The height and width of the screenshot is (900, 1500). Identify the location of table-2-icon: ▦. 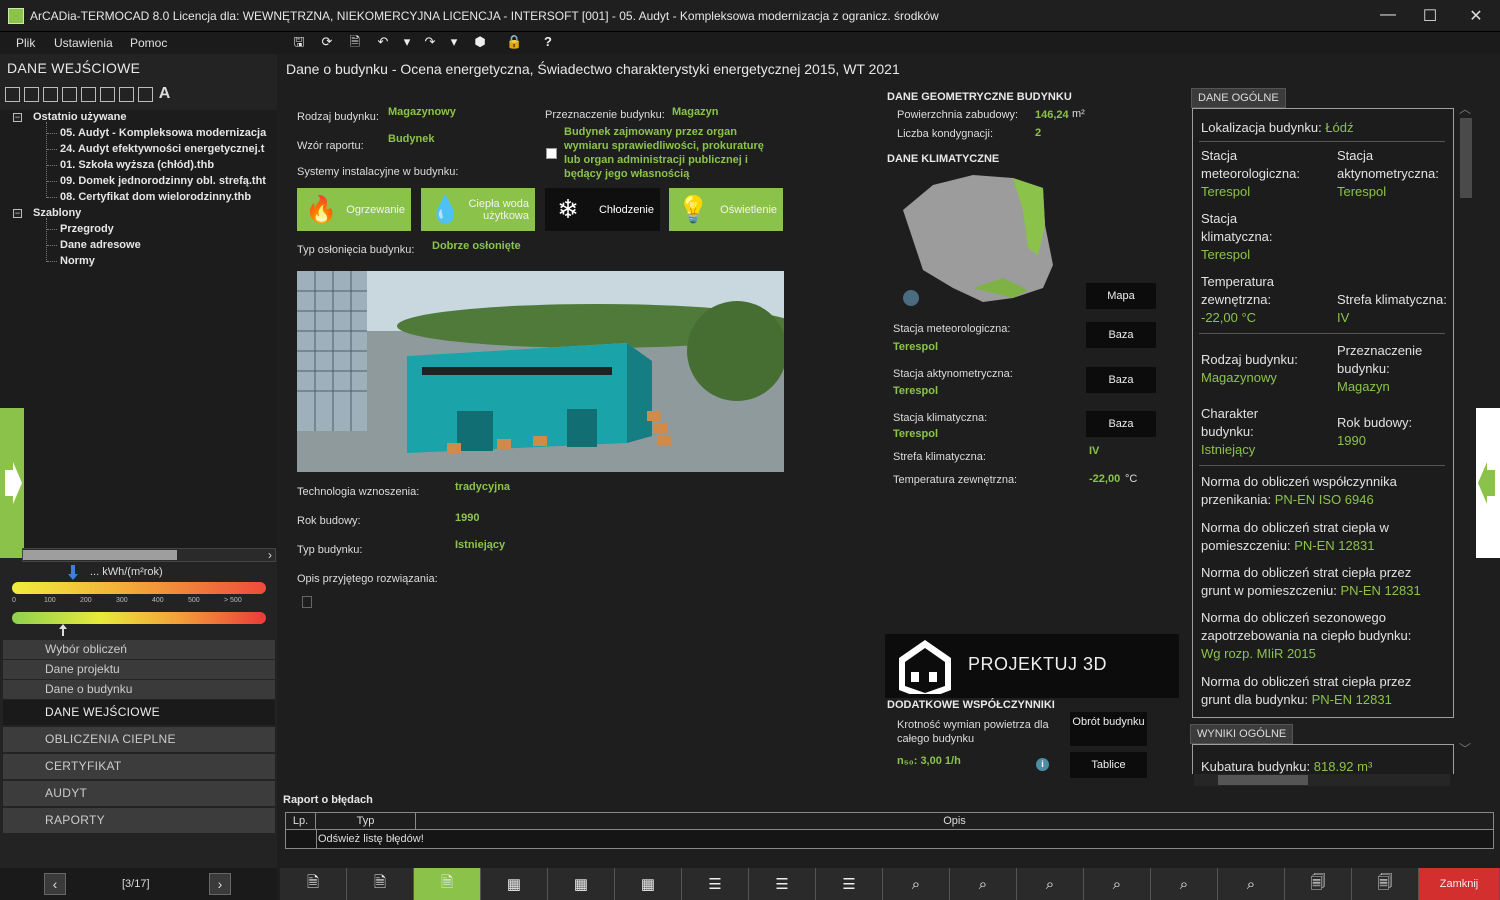
(581, 884).